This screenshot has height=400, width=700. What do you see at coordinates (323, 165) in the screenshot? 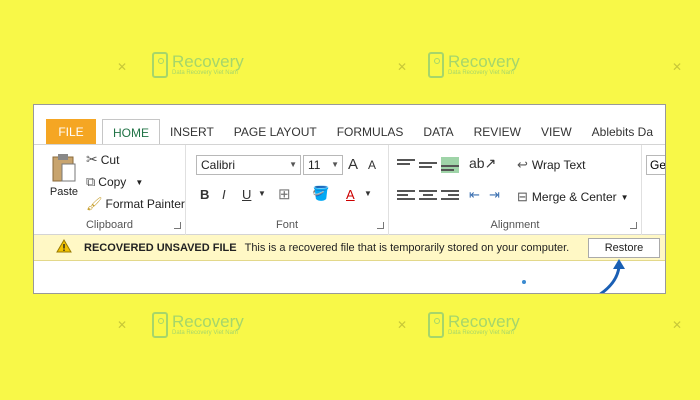
I see `font-size-select: 11 ▼` at bounding box center [323, 165].